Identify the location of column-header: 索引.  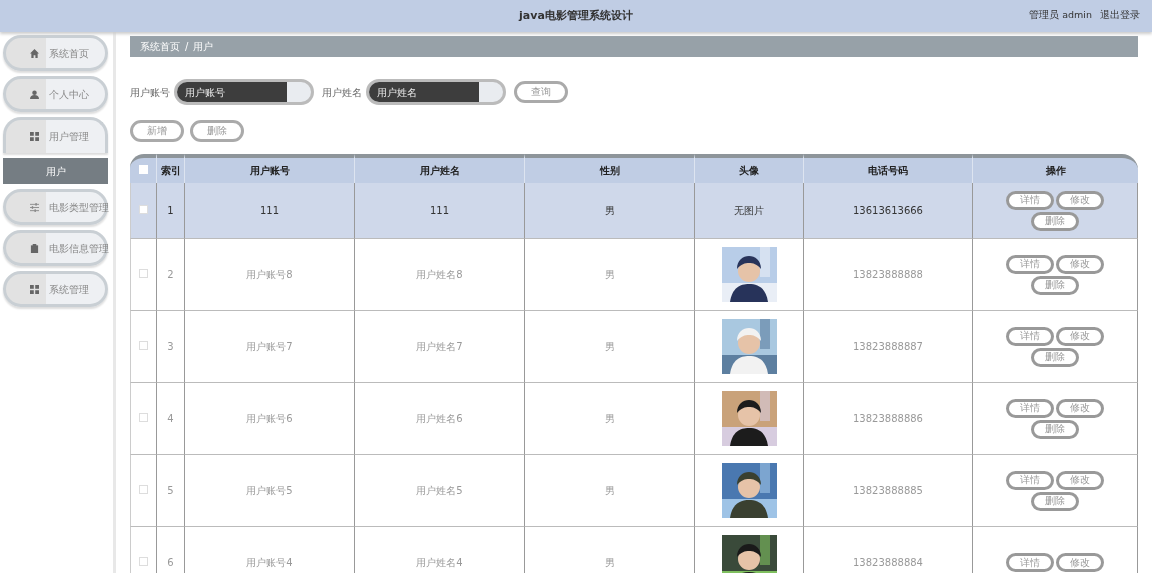
(171, 168).